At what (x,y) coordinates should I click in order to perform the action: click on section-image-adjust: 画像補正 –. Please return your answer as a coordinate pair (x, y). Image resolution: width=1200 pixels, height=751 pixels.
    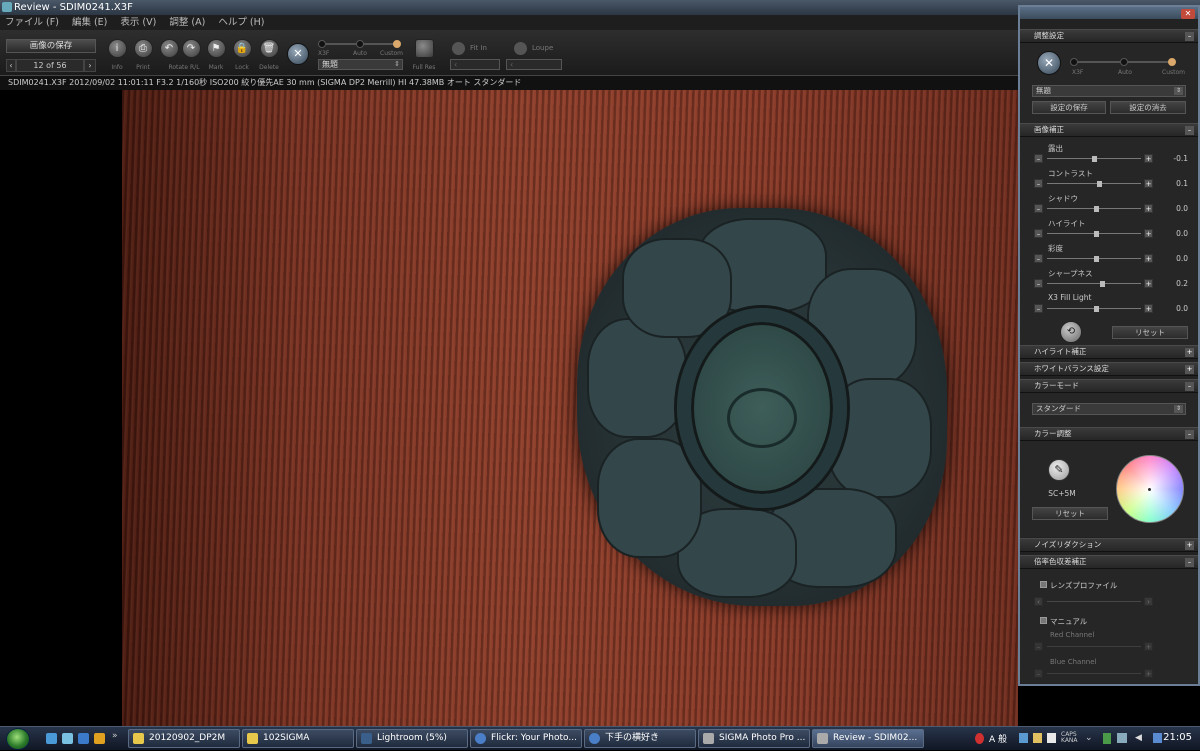
    Looking at the image, I should click on (1109, 130).